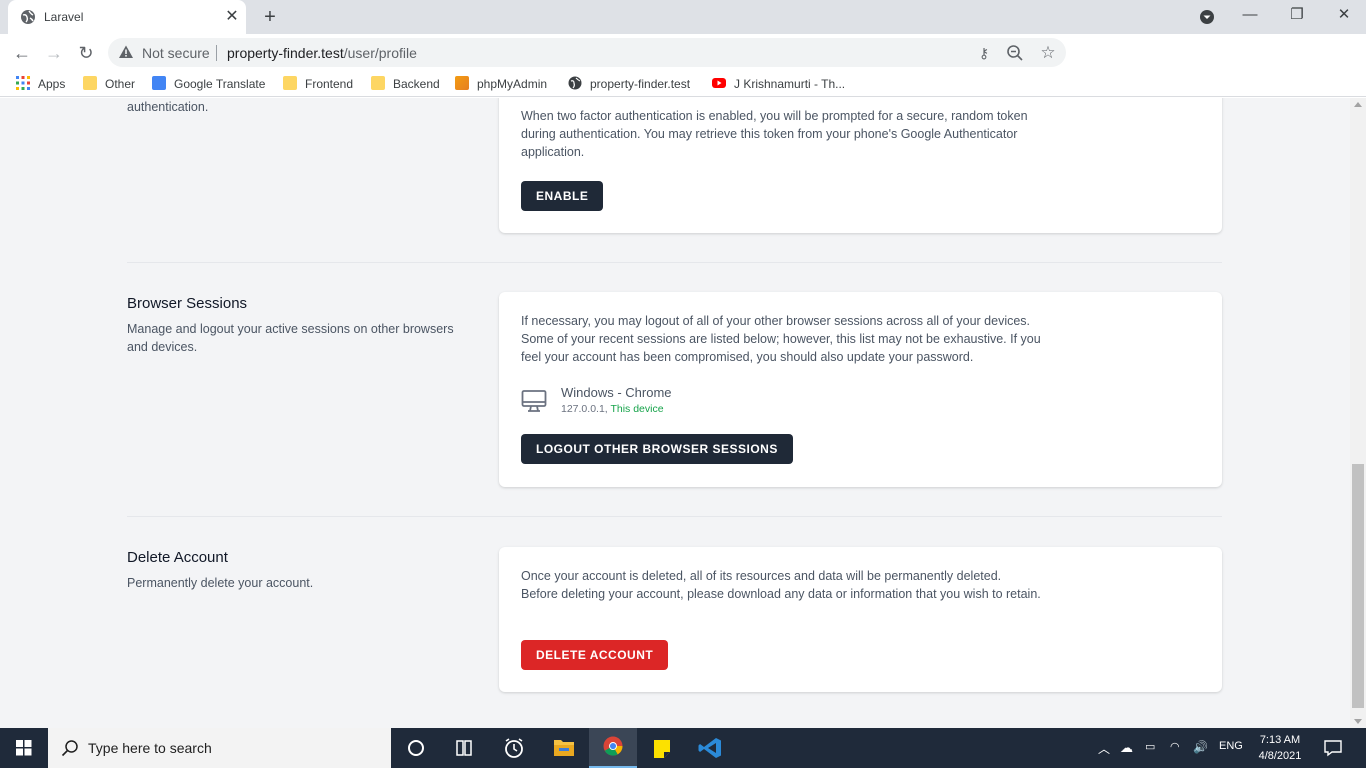 The image size is (1366, 768). What do you see at coordinates (219, 748) in the screenshot?
I see `taskbar-search-box: Type here to search` at bounding box center [219, 748].